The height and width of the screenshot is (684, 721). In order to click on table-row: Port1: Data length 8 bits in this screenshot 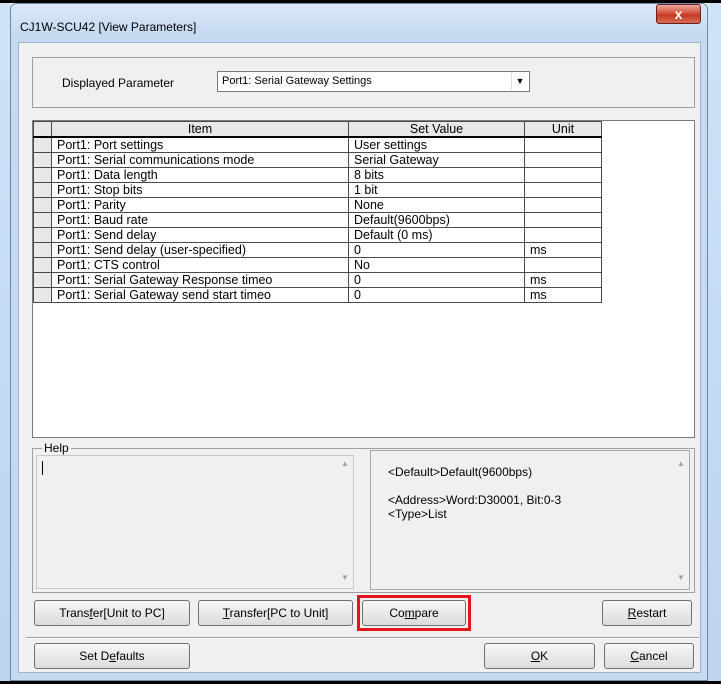, I will do `click(317, 175)`.